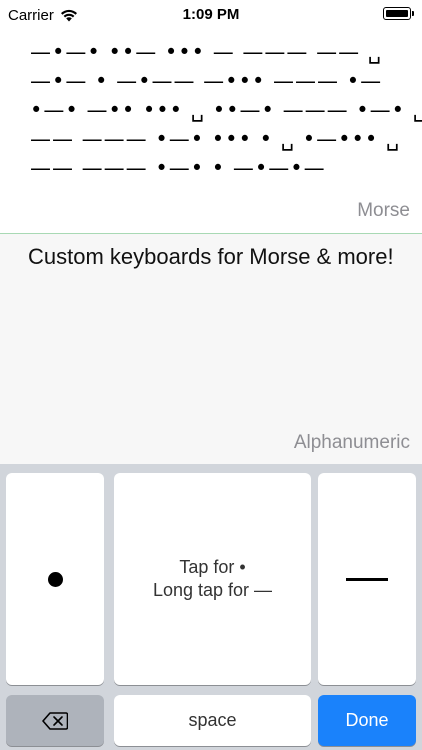 Image resolution: width=422 pixels, height=750 pixels. I want to click on dot-icon, so click(55, 579).